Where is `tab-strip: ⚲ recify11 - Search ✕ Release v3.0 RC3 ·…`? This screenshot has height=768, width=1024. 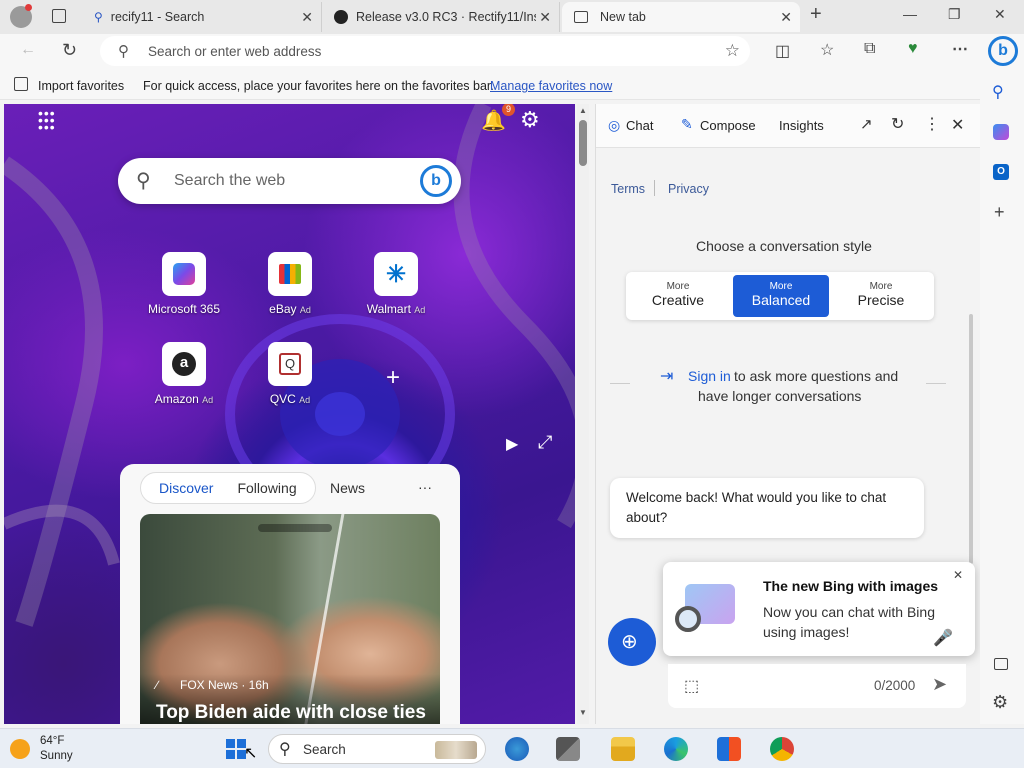
tab-strip: ⚲ recify11 - Search ✕ Release v3.0 RC3 ·… is located at coordinates (512, 17).